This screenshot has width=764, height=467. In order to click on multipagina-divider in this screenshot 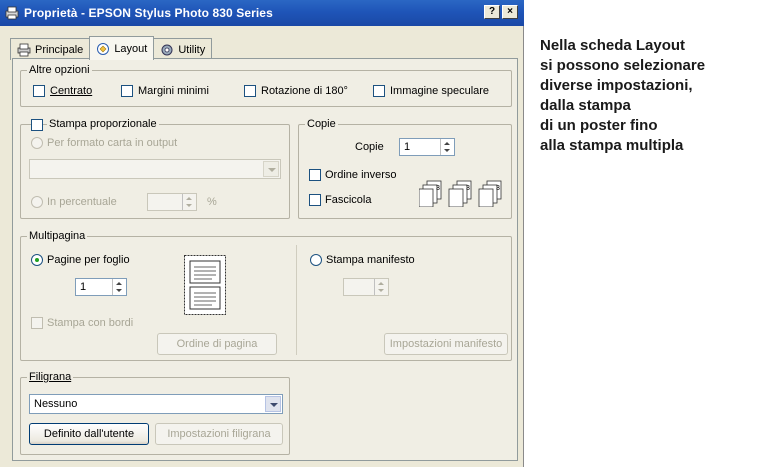, I will do `click(296, 300)`.